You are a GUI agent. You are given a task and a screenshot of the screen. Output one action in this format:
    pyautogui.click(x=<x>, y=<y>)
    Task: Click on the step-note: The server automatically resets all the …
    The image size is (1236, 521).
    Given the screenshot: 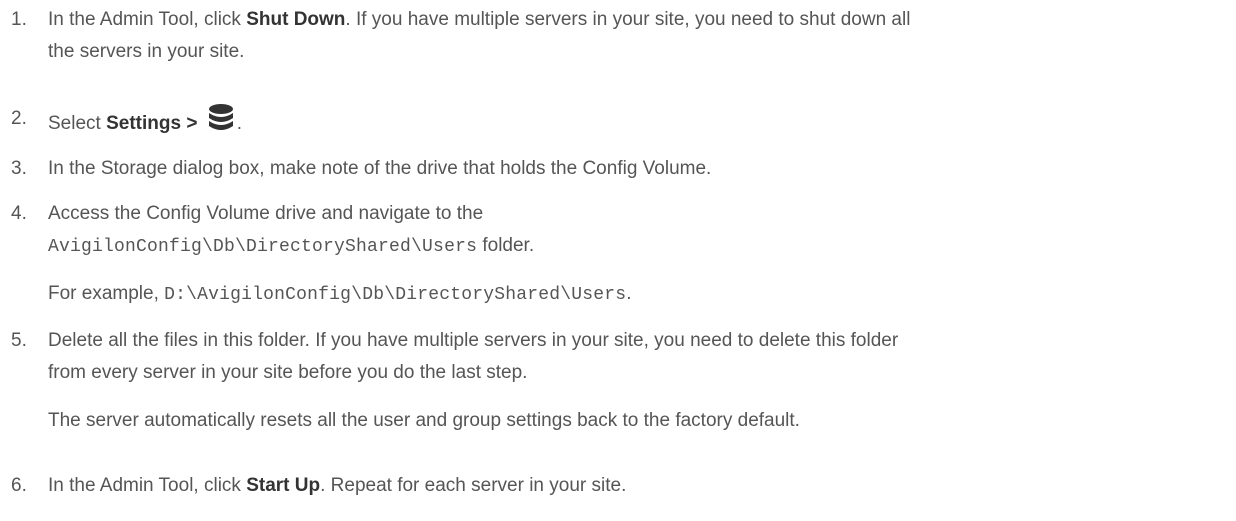 What is the action you would take?
    pyautogui.click(x=424, y=420)
    